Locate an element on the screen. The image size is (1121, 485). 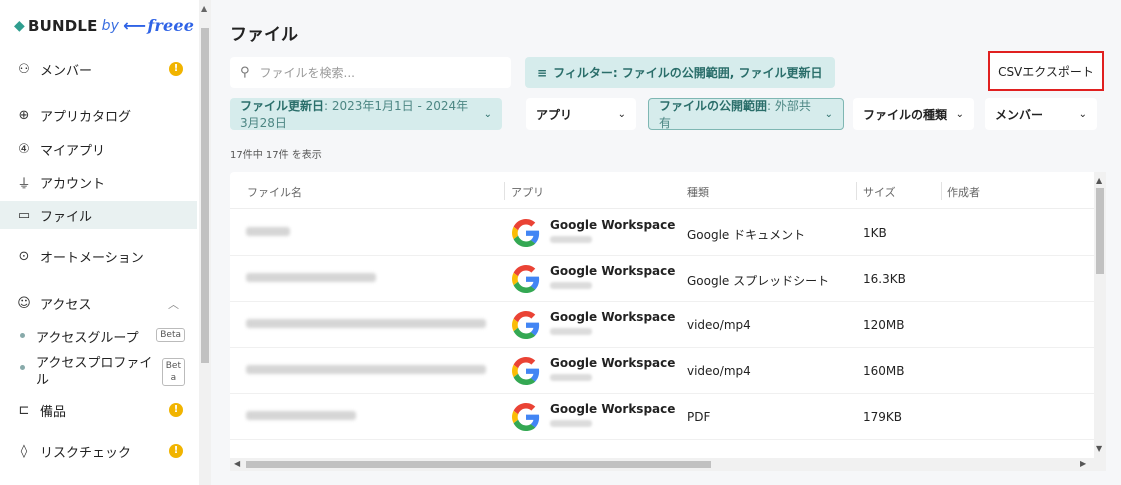
table-row: Google Workspace PDF 179KB is located at coordinates (667, 417).